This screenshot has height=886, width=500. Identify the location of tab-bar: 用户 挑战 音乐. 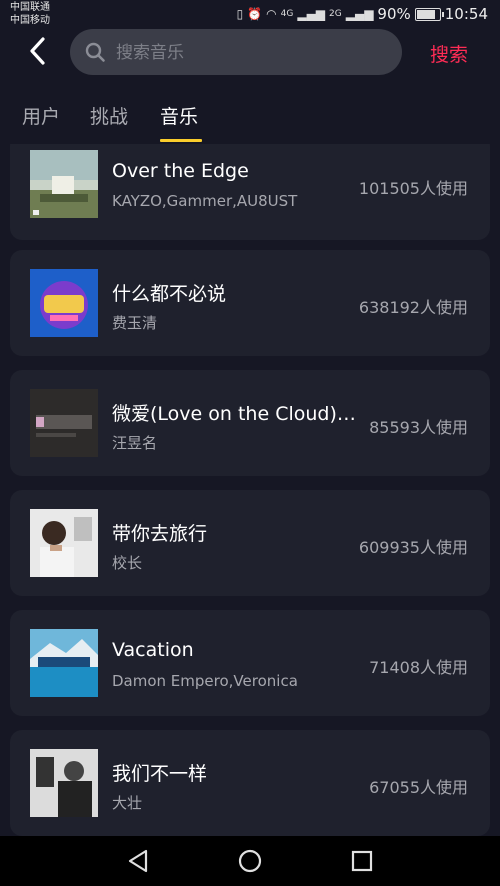
(250, 120).